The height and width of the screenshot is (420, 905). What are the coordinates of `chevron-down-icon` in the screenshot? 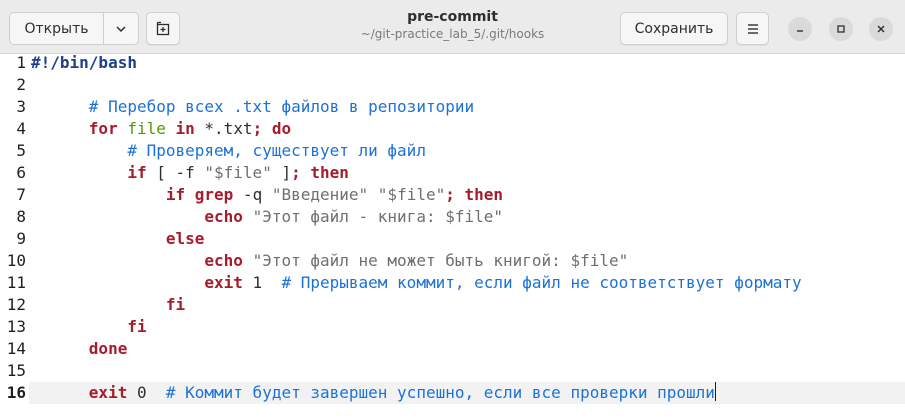 It's located at (121, 28).